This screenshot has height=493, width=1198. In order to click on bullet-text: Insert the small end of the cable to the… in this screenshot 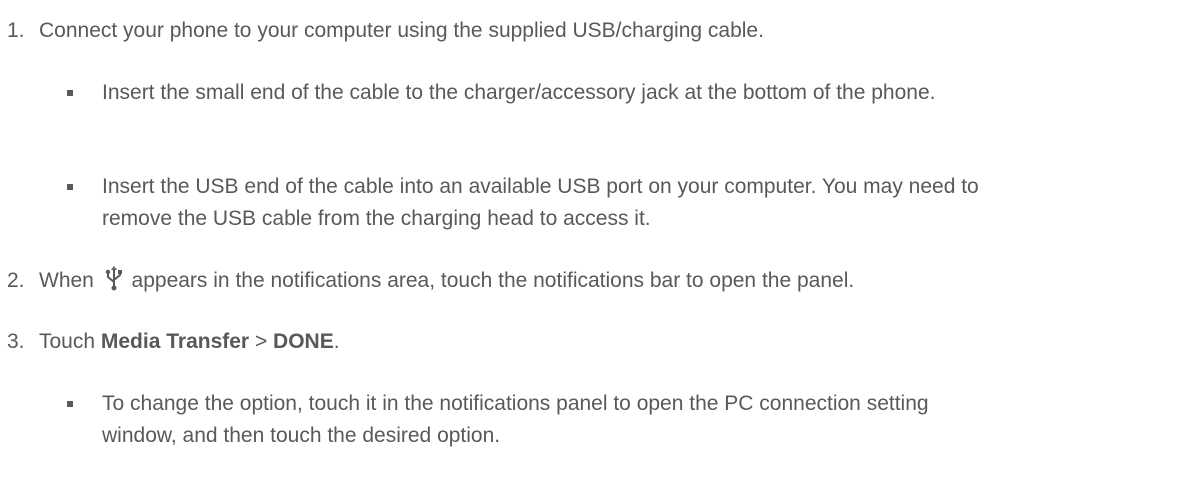, I will do `click(519, 92)`.